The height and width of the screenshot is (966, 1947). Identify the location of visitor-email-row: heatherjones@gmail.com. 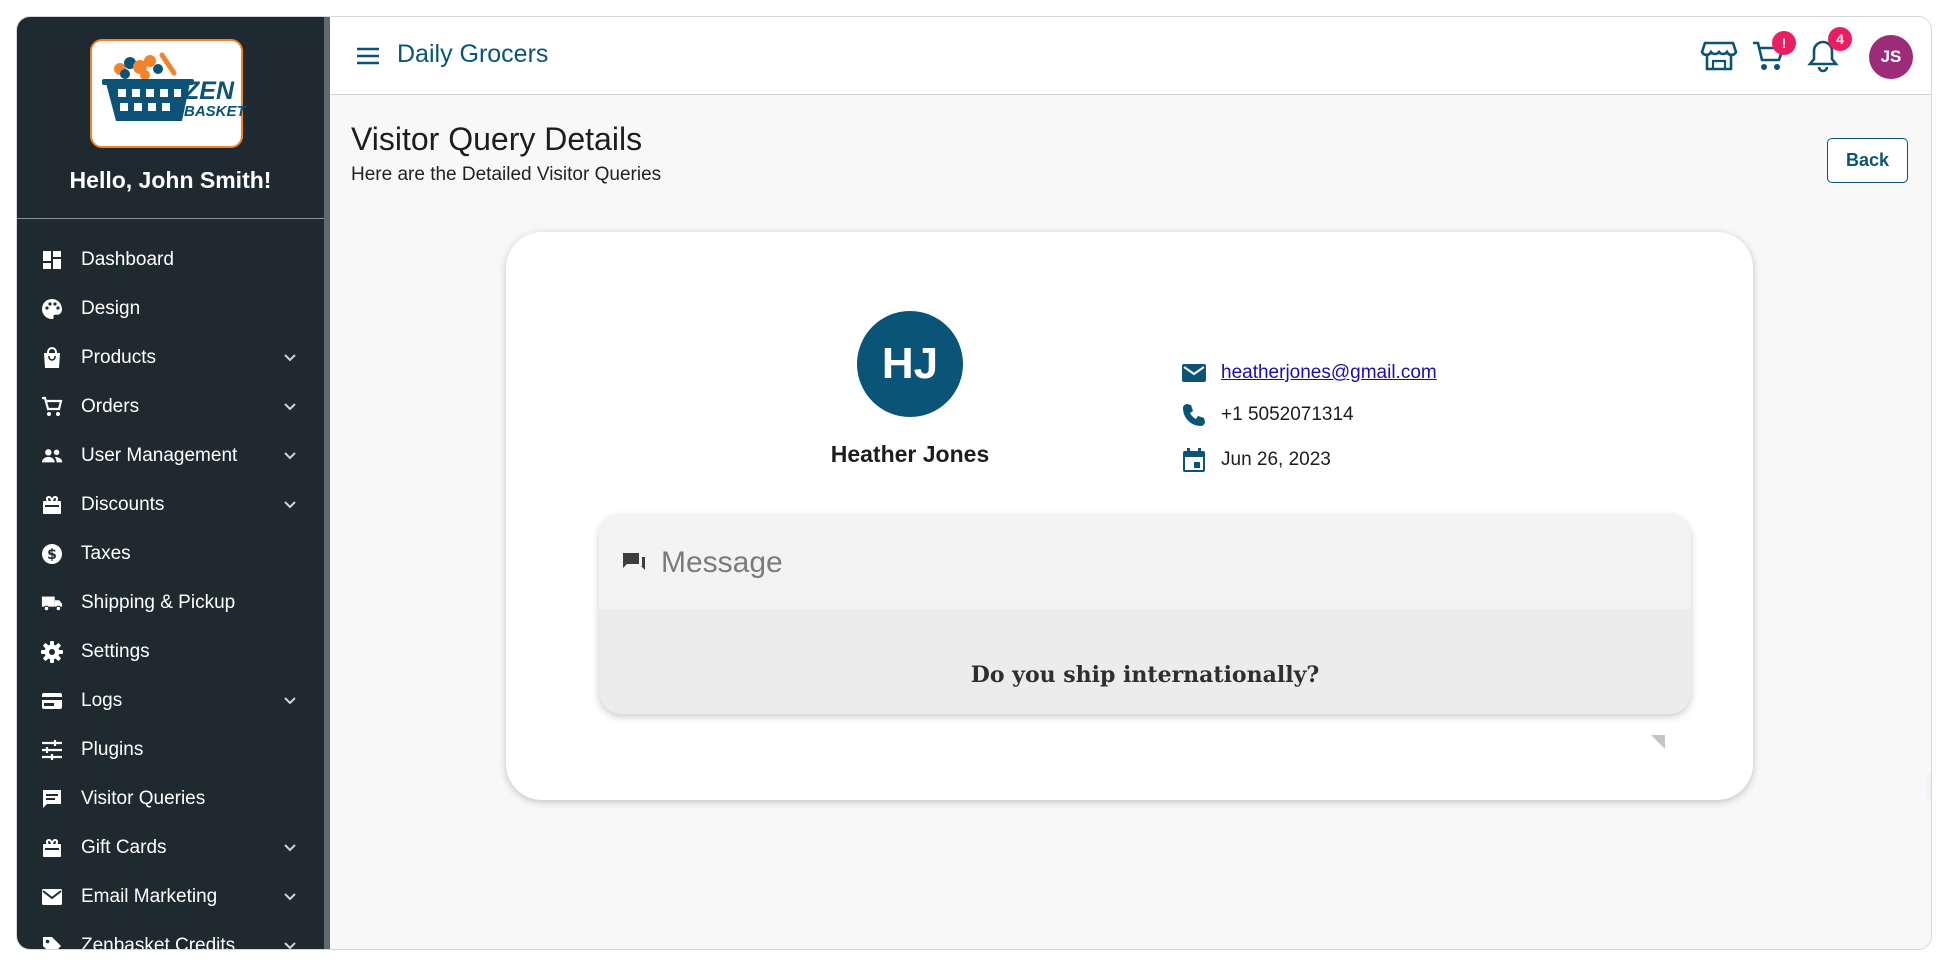
(1308, 373).